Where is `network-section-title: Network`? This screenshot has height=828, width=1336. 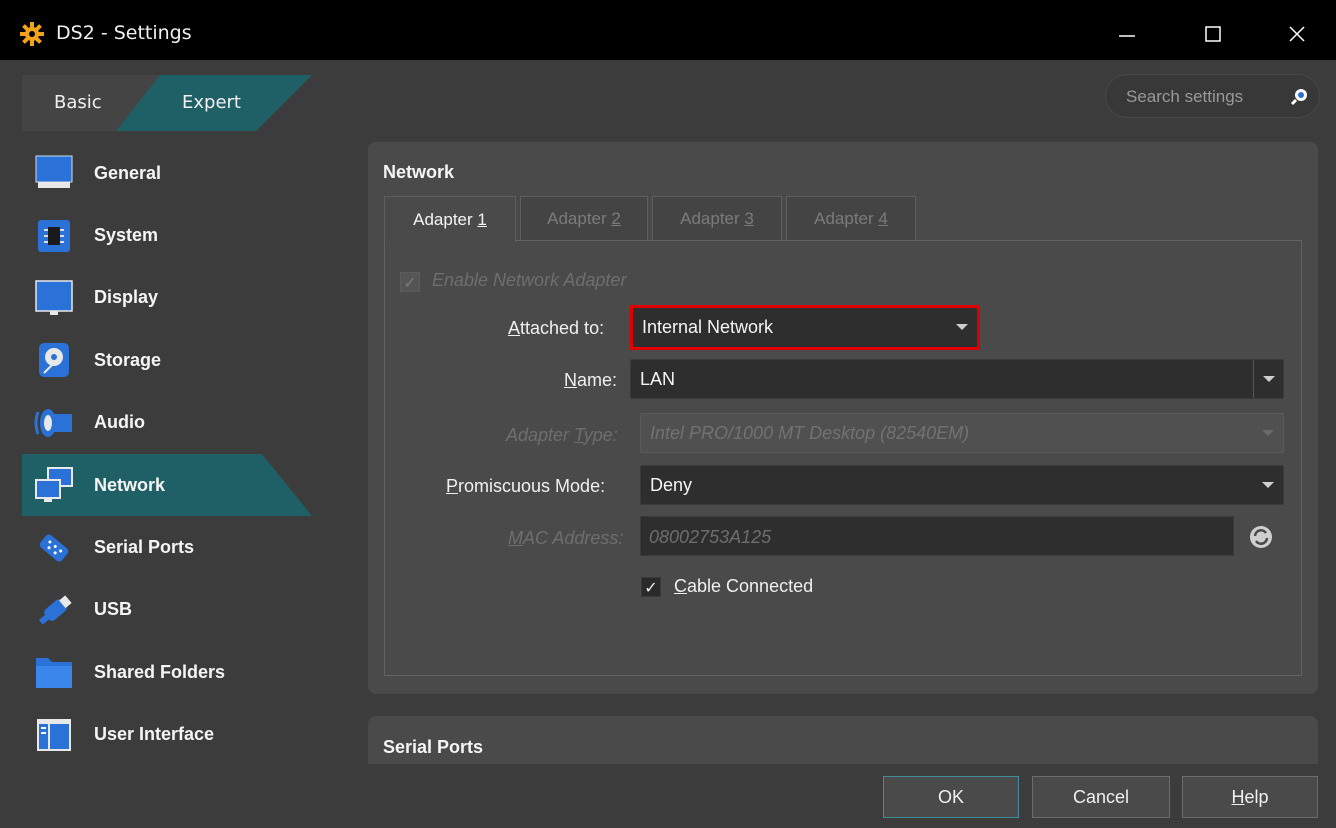 network-section-title: Network is located at coordinates (419, 172).